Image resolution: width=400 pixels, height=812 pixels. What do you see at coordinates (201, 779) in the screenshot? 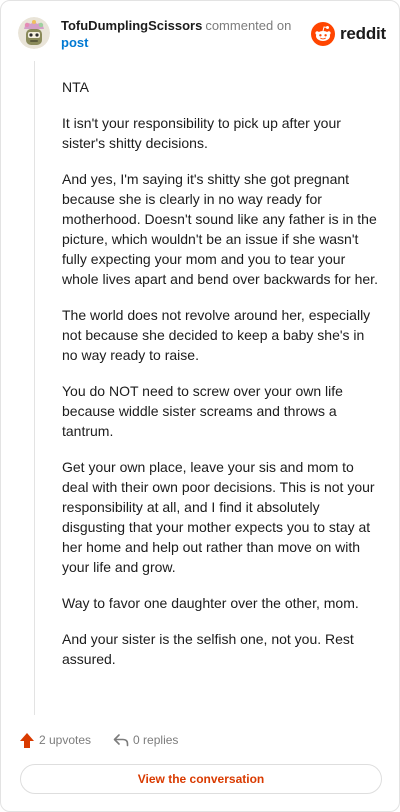
I see `view-conversation-button: View the conversation` at bounding box center [201, 779].